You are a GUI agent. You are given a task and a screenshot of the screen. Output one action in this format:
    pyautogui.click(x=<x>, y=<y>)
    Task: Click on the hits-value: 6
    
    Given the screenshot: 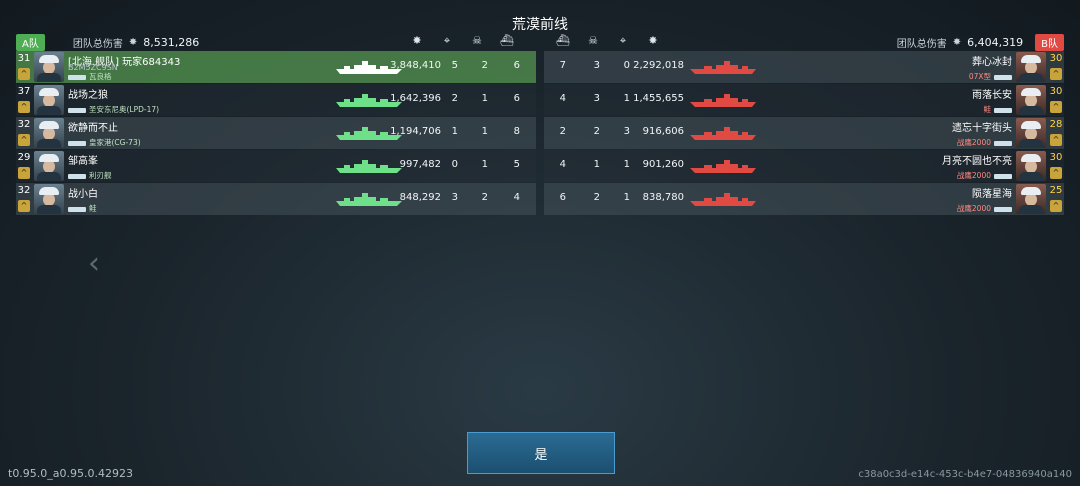 What is the action you would take?
    pyautogui.click(x=516, y=65)
    